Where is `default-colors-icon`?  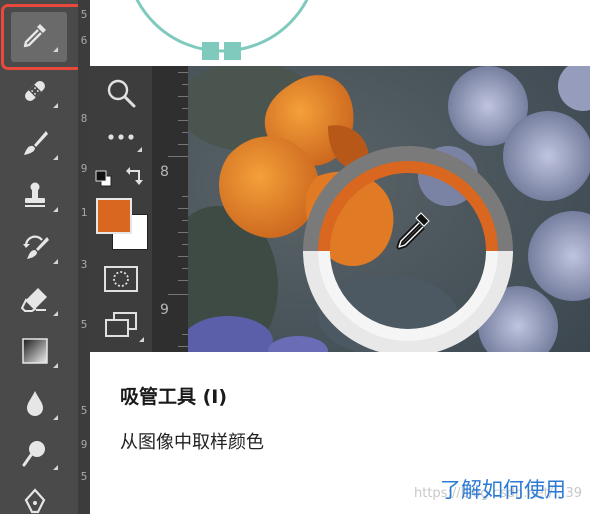
default-colors-icon is located at coordinates (103, 178).